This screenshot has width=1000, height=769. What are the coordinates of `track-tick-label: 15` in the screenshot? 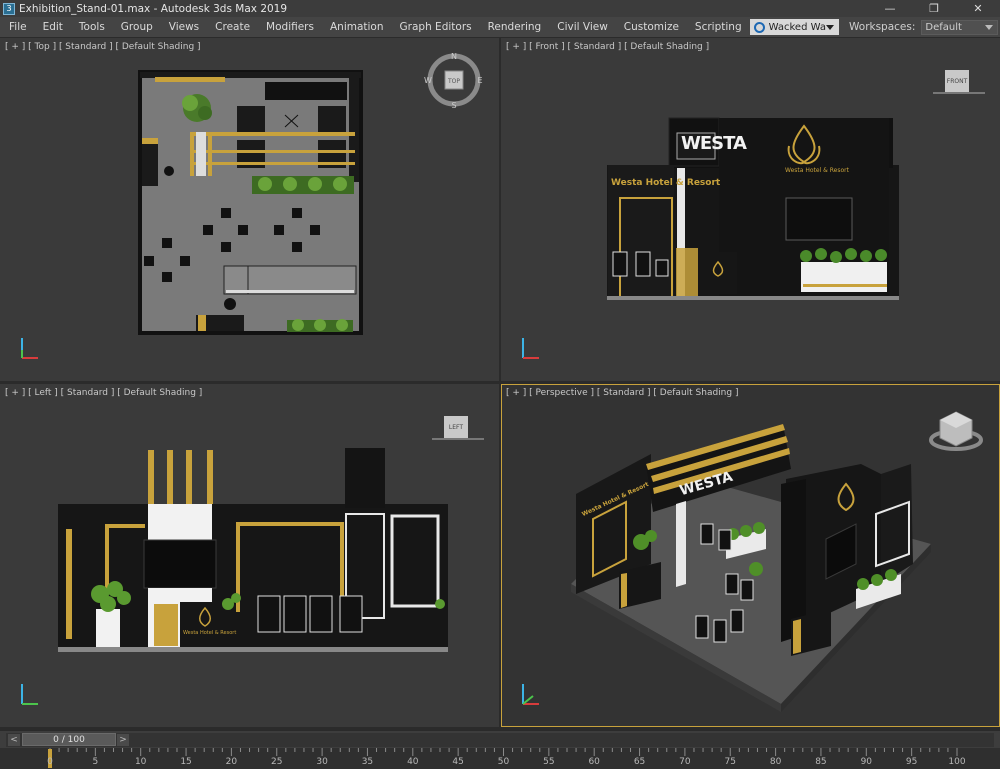 It's located at (186, 762).